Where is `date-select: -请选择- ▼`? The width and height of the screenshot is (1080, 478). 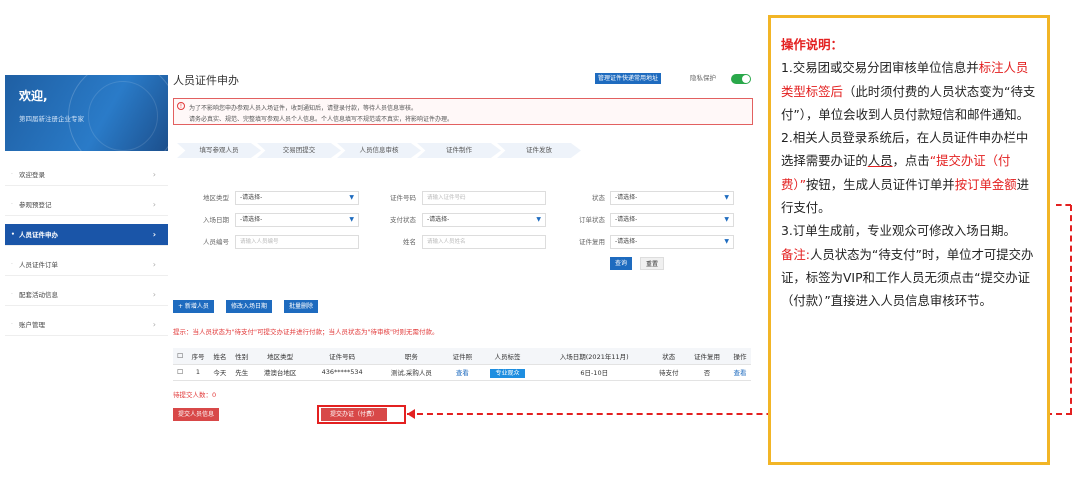 date-select: -请选择- ▼ is located at coordinates (297, 220).